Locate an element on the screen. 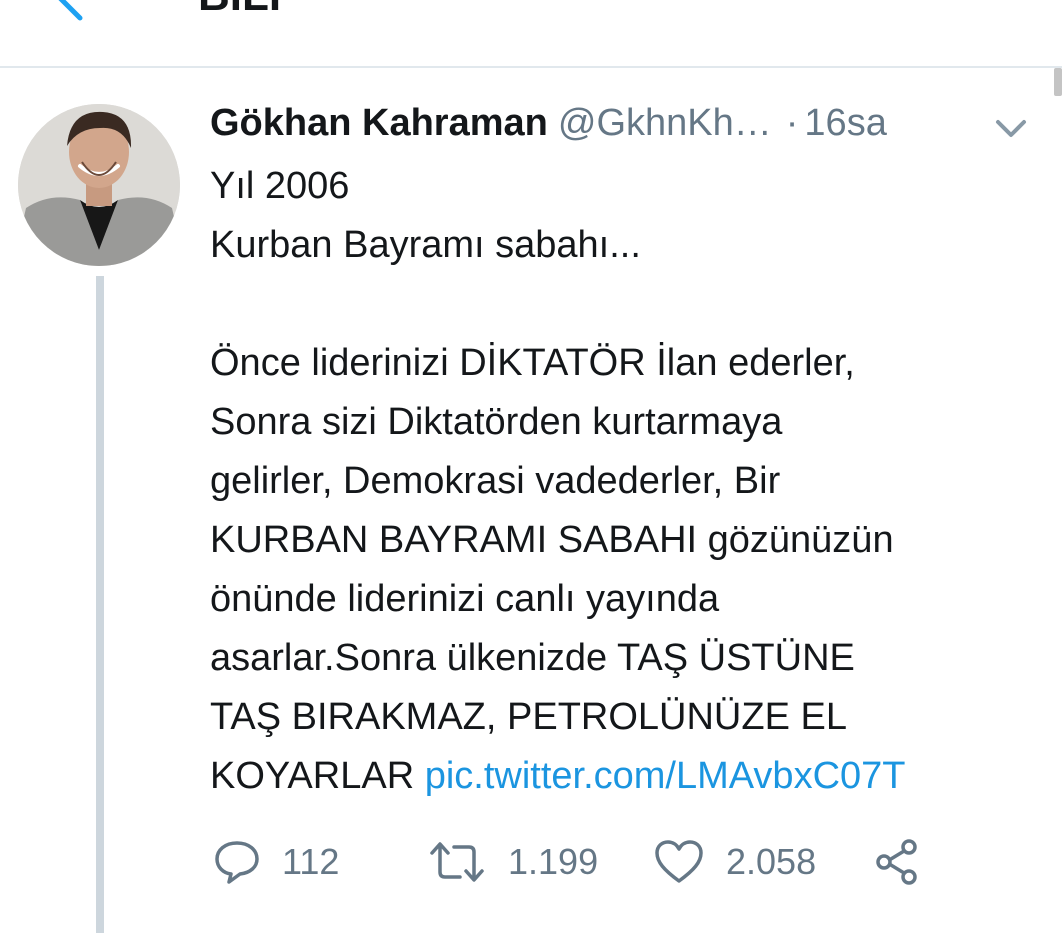  tweet-timestamp: 16sa is located at coordinates (845, 123).